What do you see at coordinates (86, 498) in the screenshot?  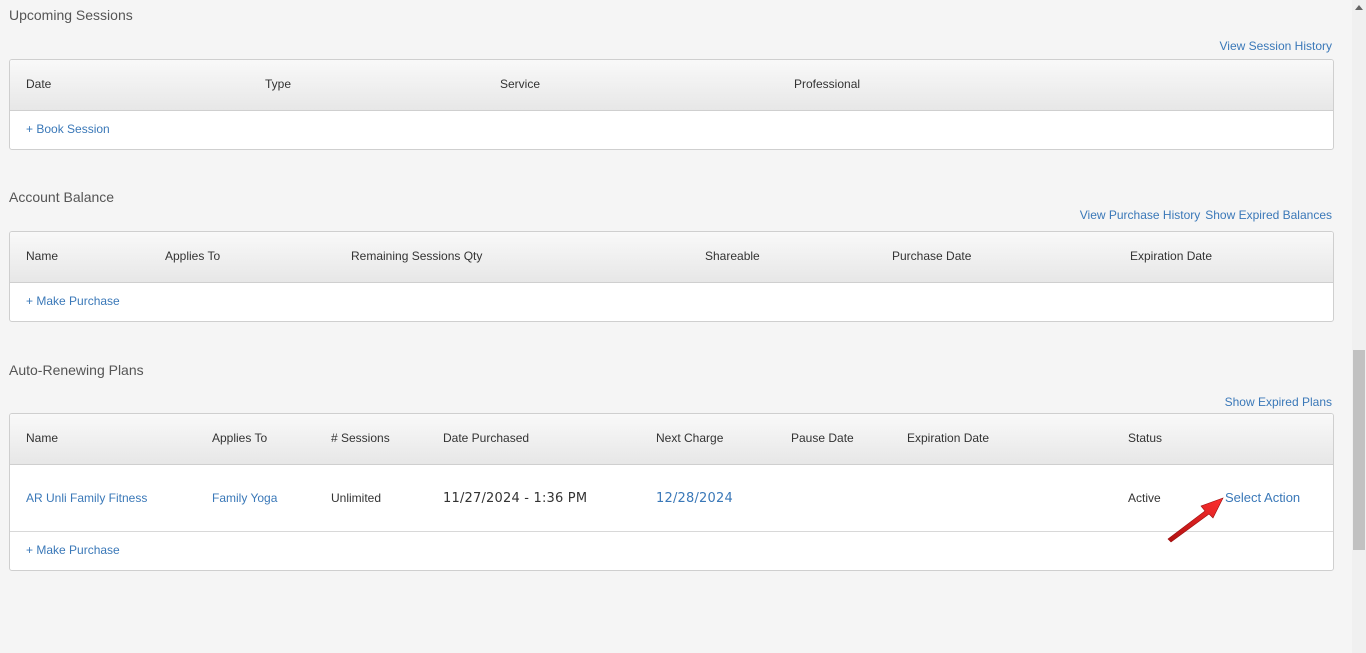 I see `plan-name-link: AR Unli Family Fitness` at bounding box center [86, 498].